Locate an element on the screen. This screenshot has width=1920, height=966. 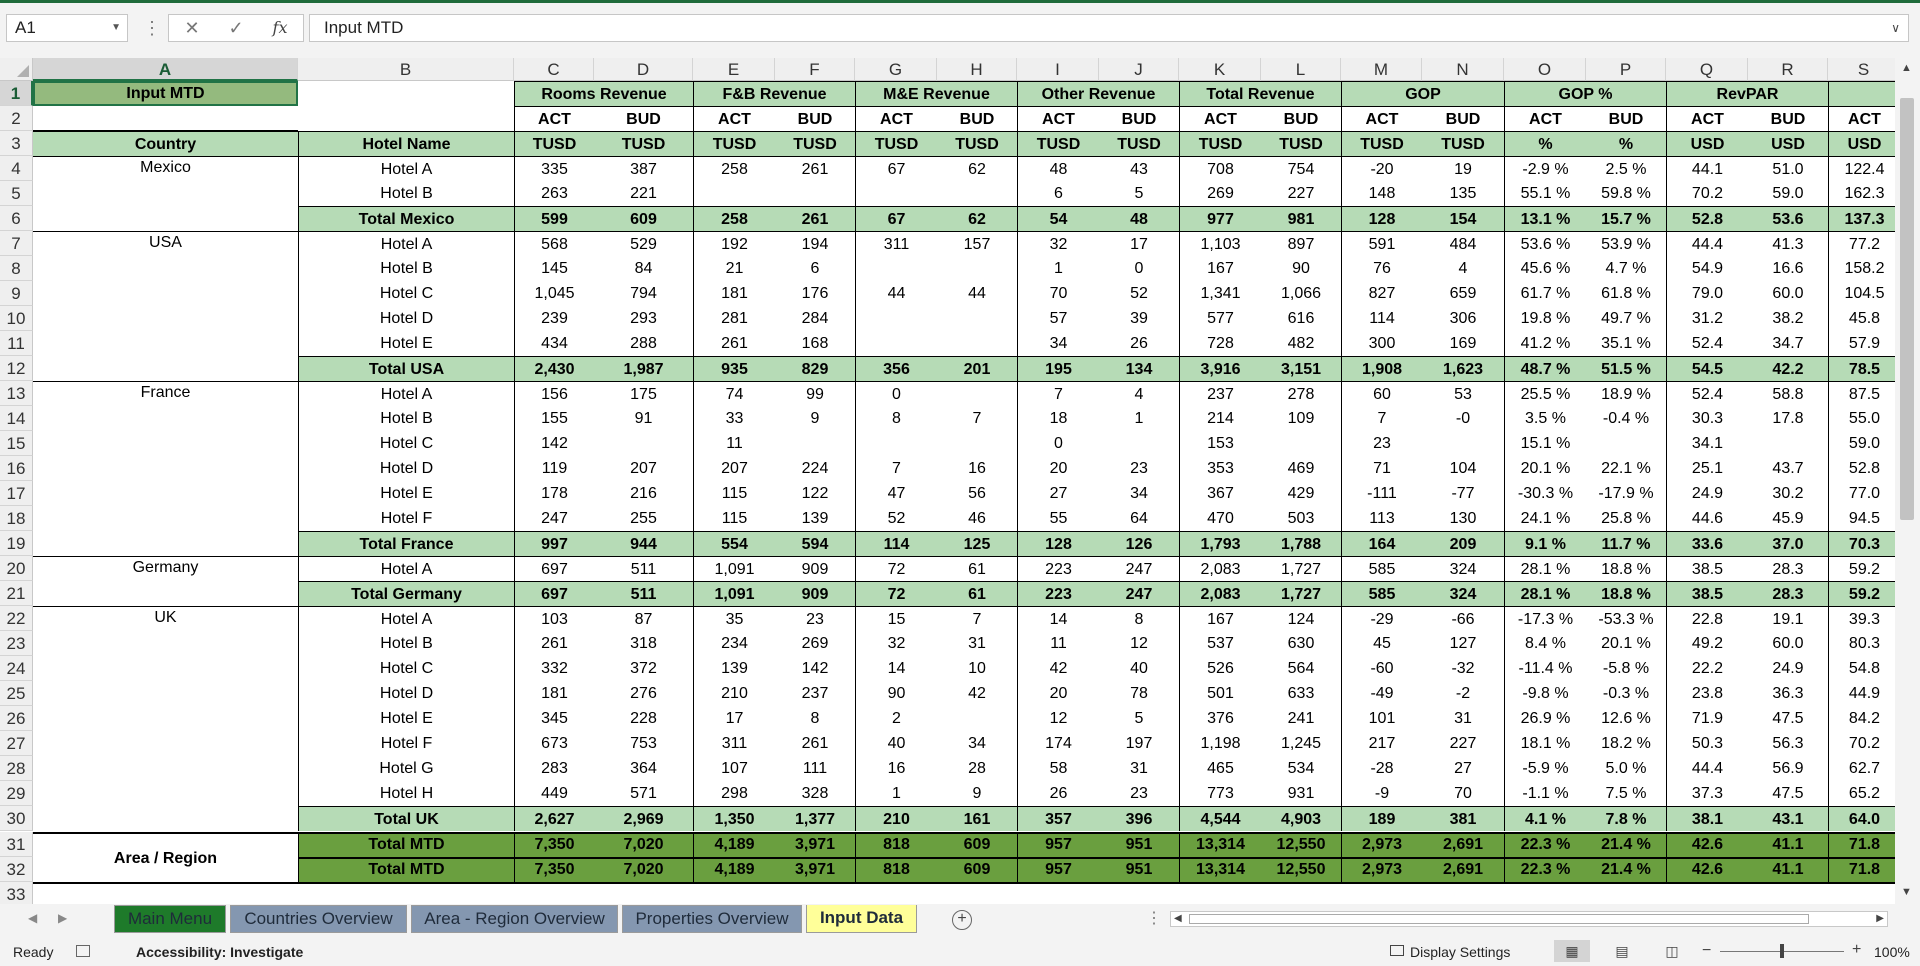
value-cell: 276 is located at coordinates (643, 693).